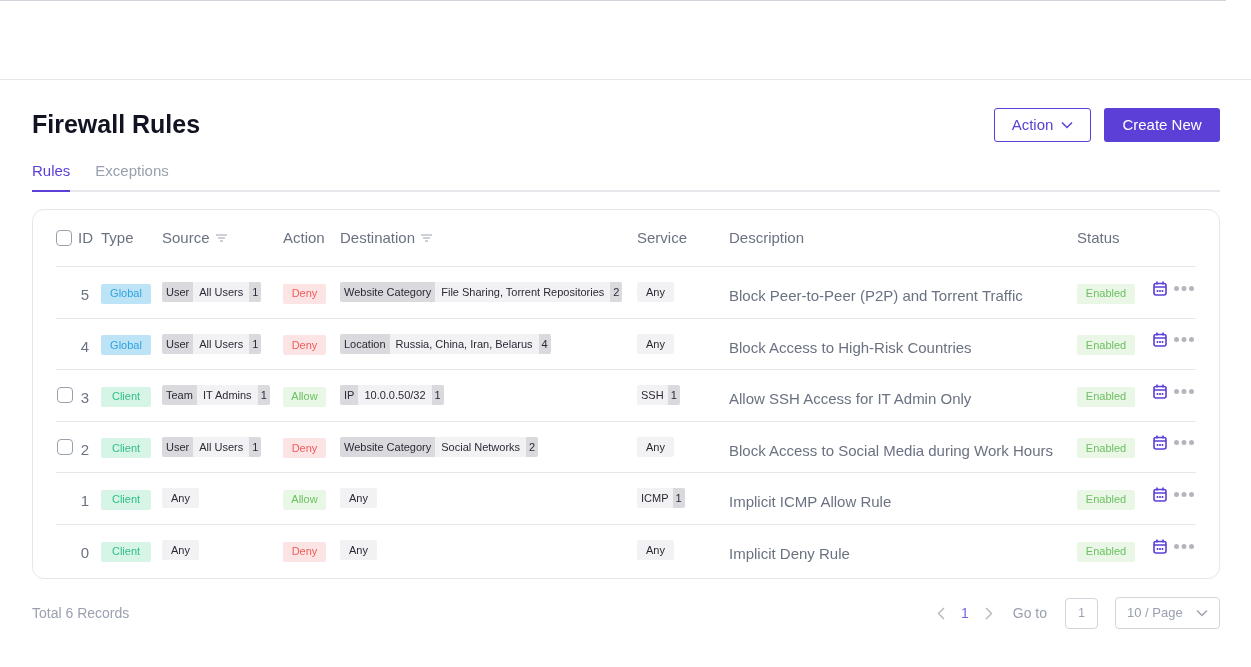 The width and height of the screenshot is (1251, 667). What do you see at coordinates (84, 295) in the screenshot?
I see `table-cell-text: 5` at bounding box center [84, 295].